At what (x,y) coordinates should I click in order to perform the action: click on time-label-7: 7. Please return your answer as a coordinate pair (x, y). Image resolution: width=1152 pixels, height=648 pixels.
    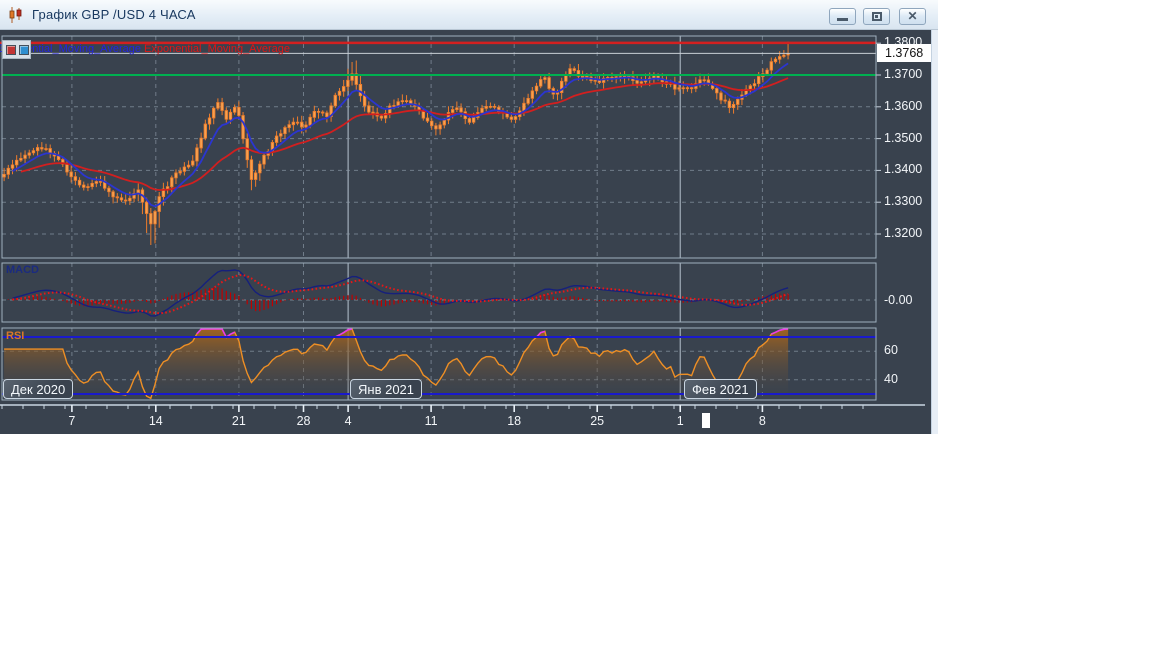
    Looking at the image, I should click on (71, 421).